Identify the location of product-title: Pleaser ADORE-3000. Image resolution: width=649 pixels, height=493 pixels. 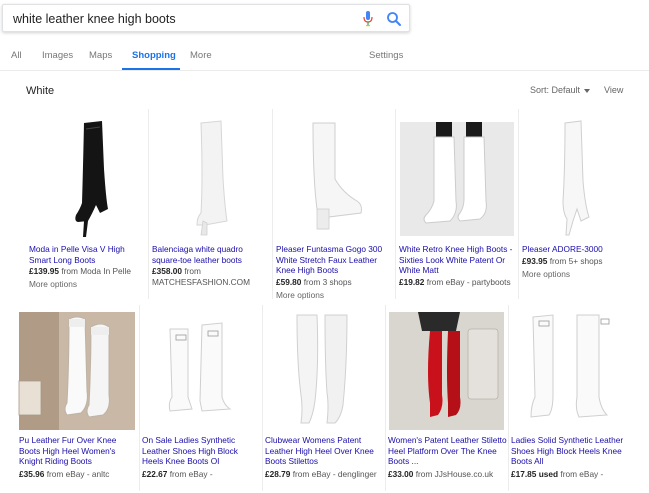
(573, 249).